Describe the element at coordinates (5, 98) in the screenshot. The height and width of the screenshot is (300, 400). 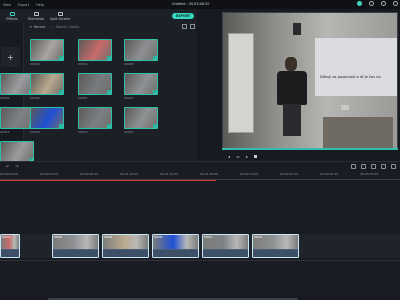
I see `thumbnail-label: 00004` at that location.